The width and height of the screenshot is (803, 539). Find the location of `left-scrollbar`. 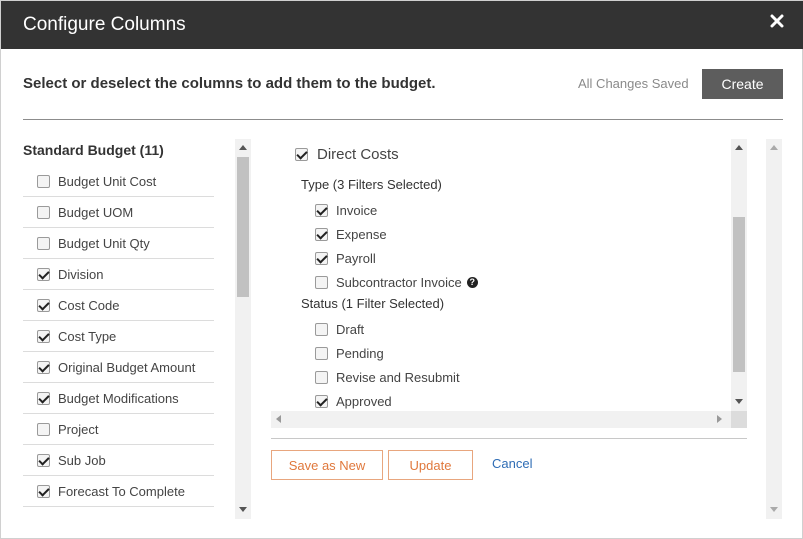

left-scrollbar is located at coordinates (243, 329).